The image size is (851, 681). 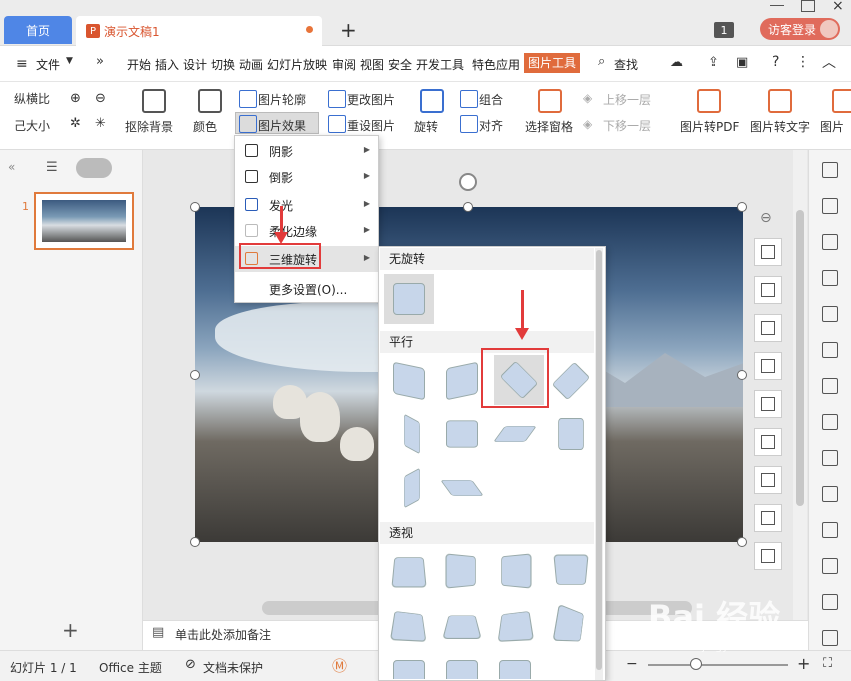 I want to click on picture-effect-icon, so click(x=248, y=124).